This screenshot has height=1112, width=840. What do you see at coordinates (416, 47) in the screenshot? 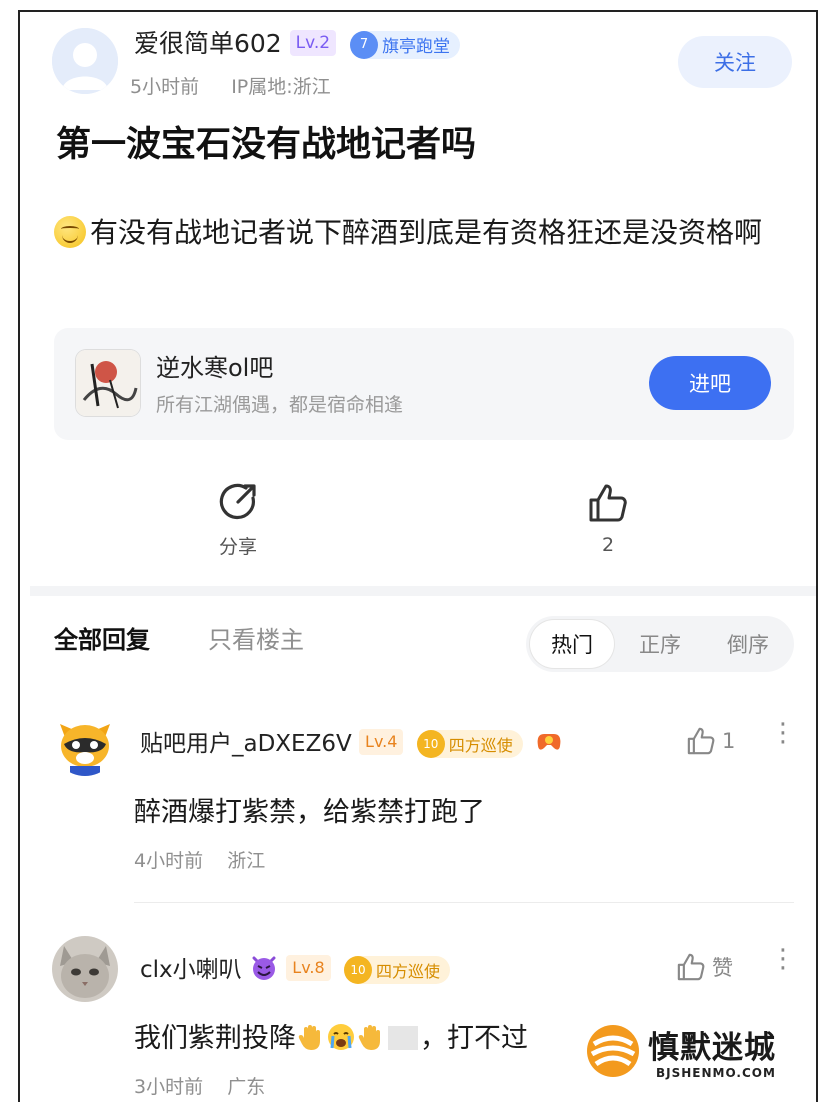
I see `author-title-label: 旗亭跑堂` at bounding box center [416, 47].